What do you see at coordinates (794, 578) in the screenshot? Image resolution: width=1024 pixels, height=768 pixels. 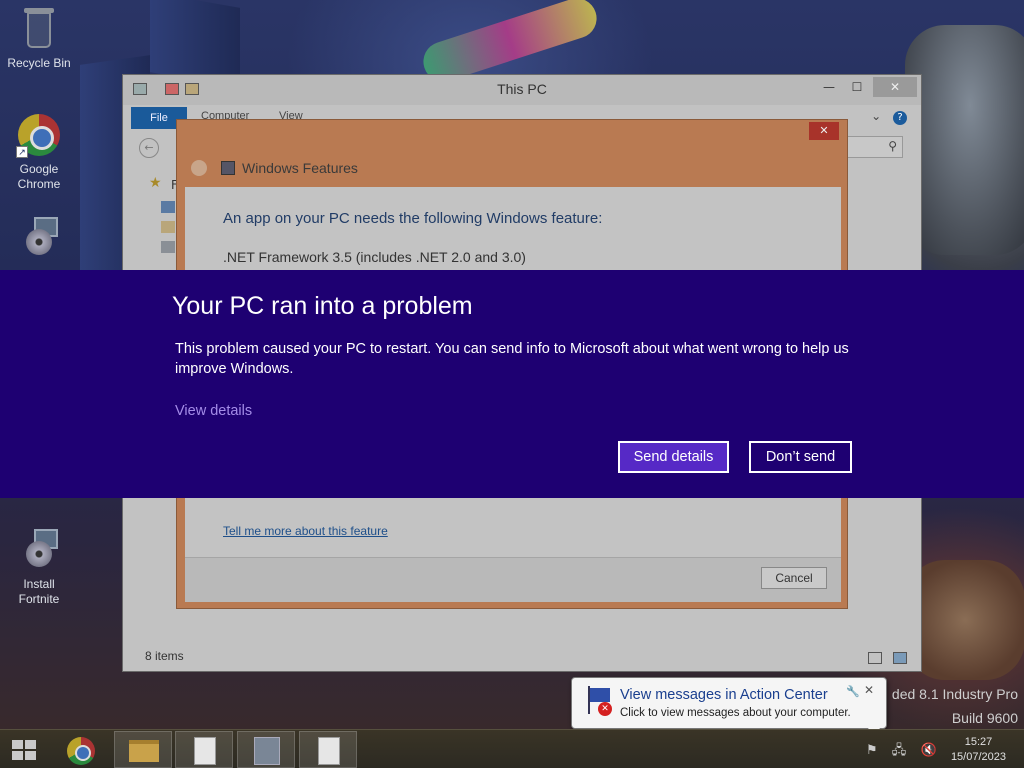 I see `cancel-button: Cancel` at bounding box center [794, 578].